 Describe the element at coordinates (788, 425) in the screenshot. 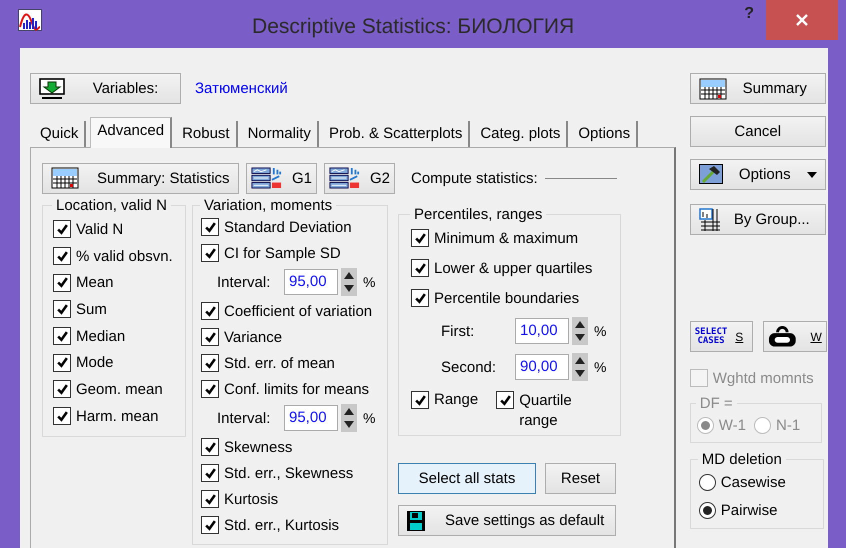

I see `radio-label: N-1` at that location.